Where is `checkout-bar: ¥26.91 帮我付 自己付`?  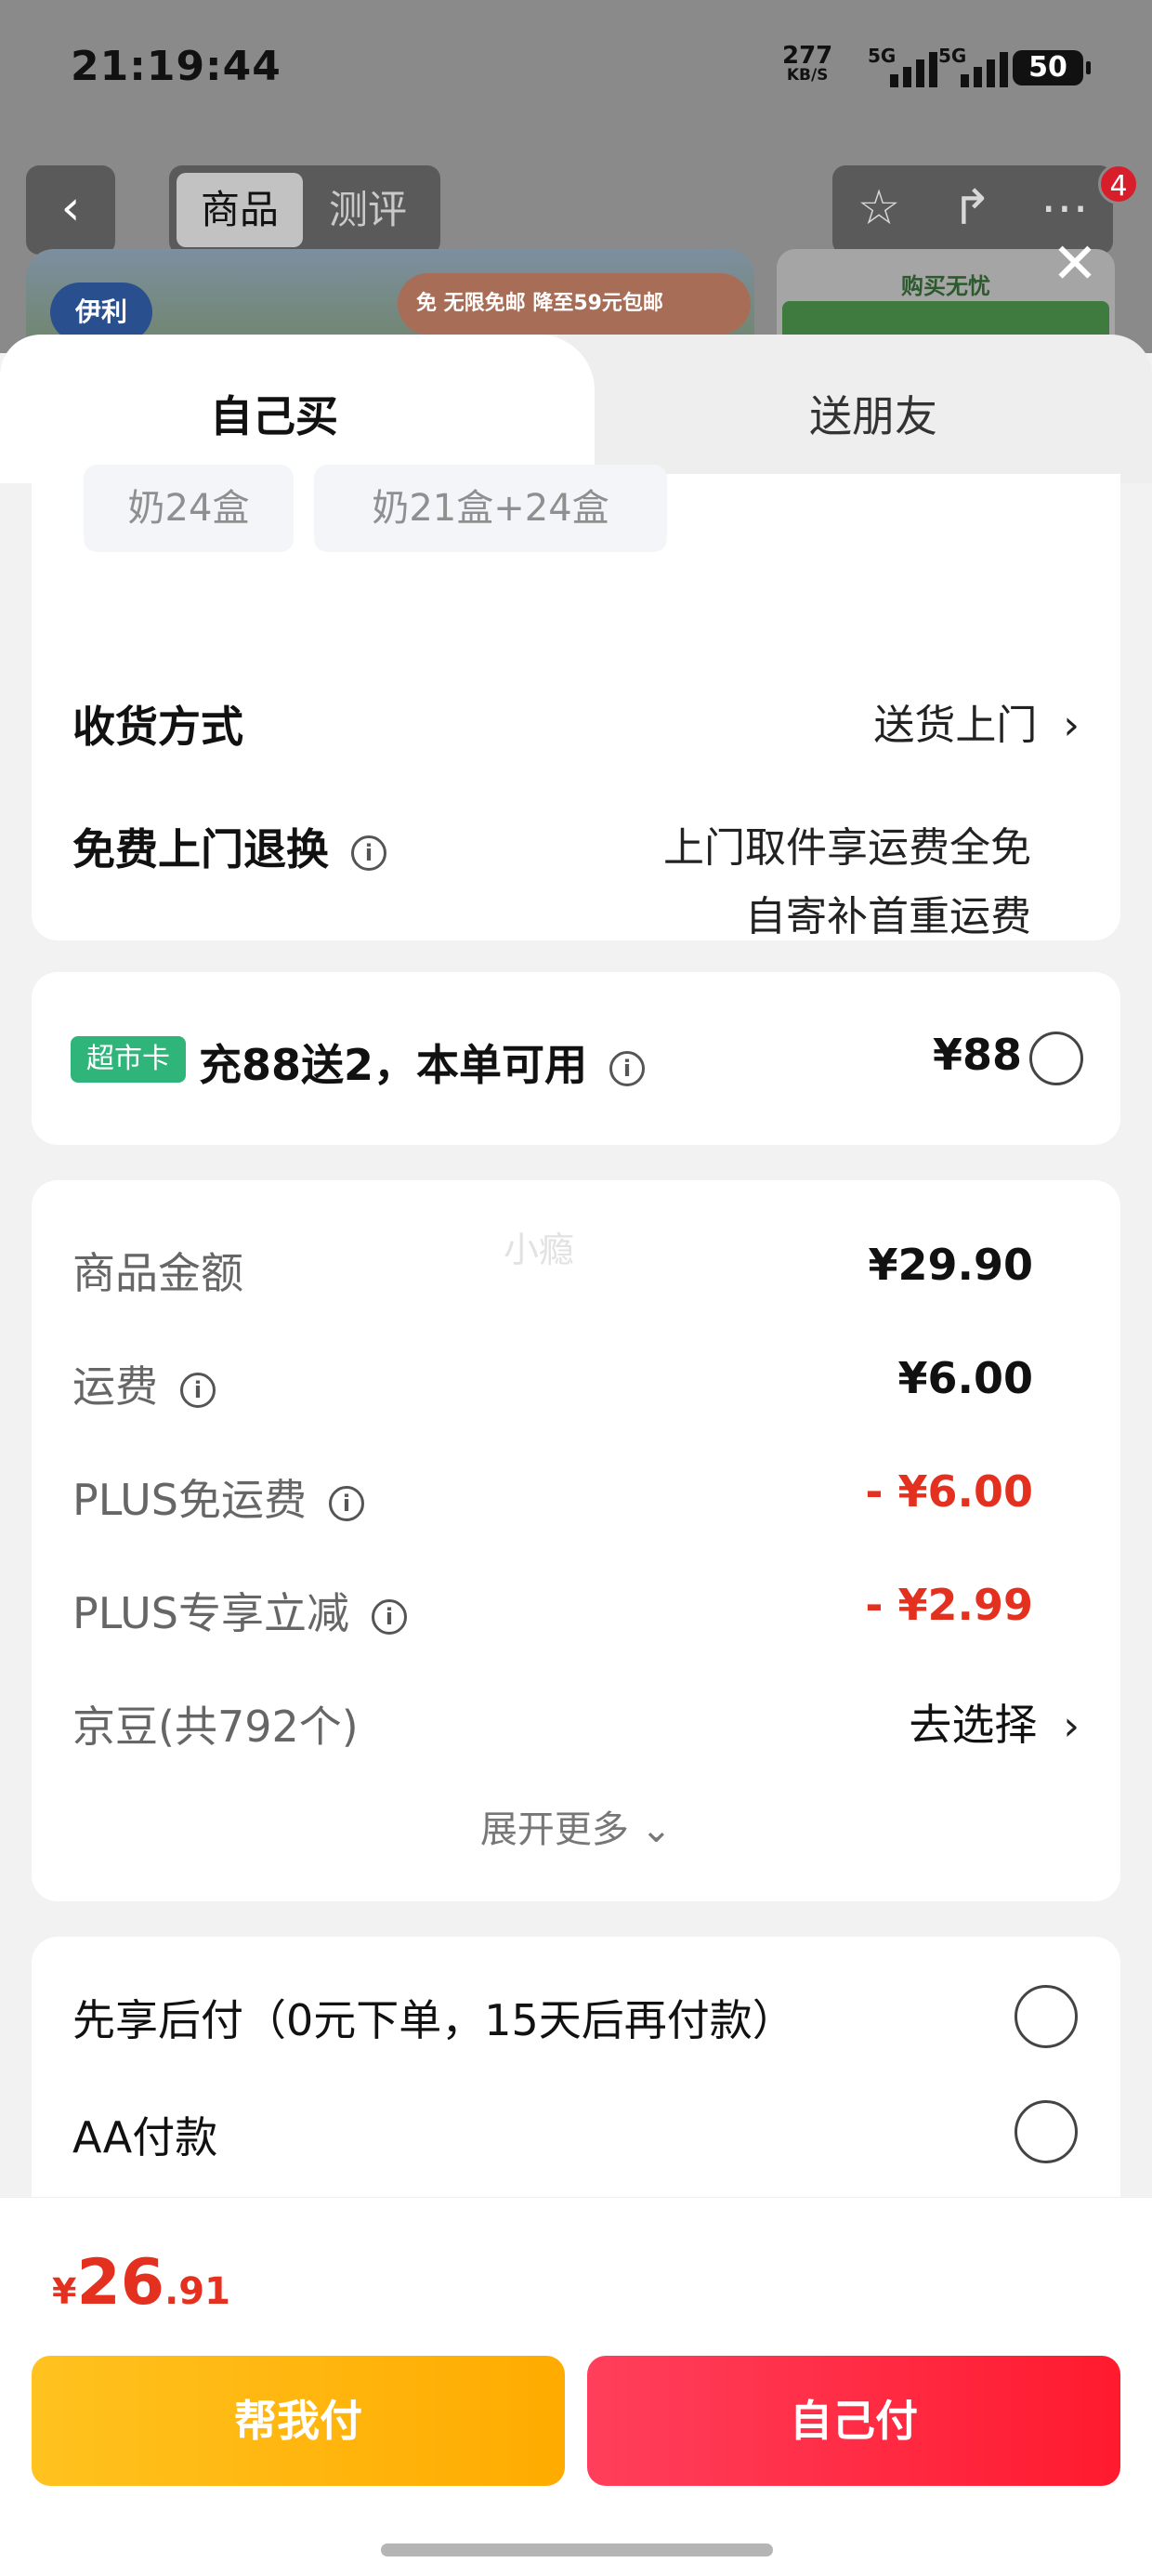
checkout-bar: ¥26.91 帮我付 自己付 is located at coordinates (576, 2386).